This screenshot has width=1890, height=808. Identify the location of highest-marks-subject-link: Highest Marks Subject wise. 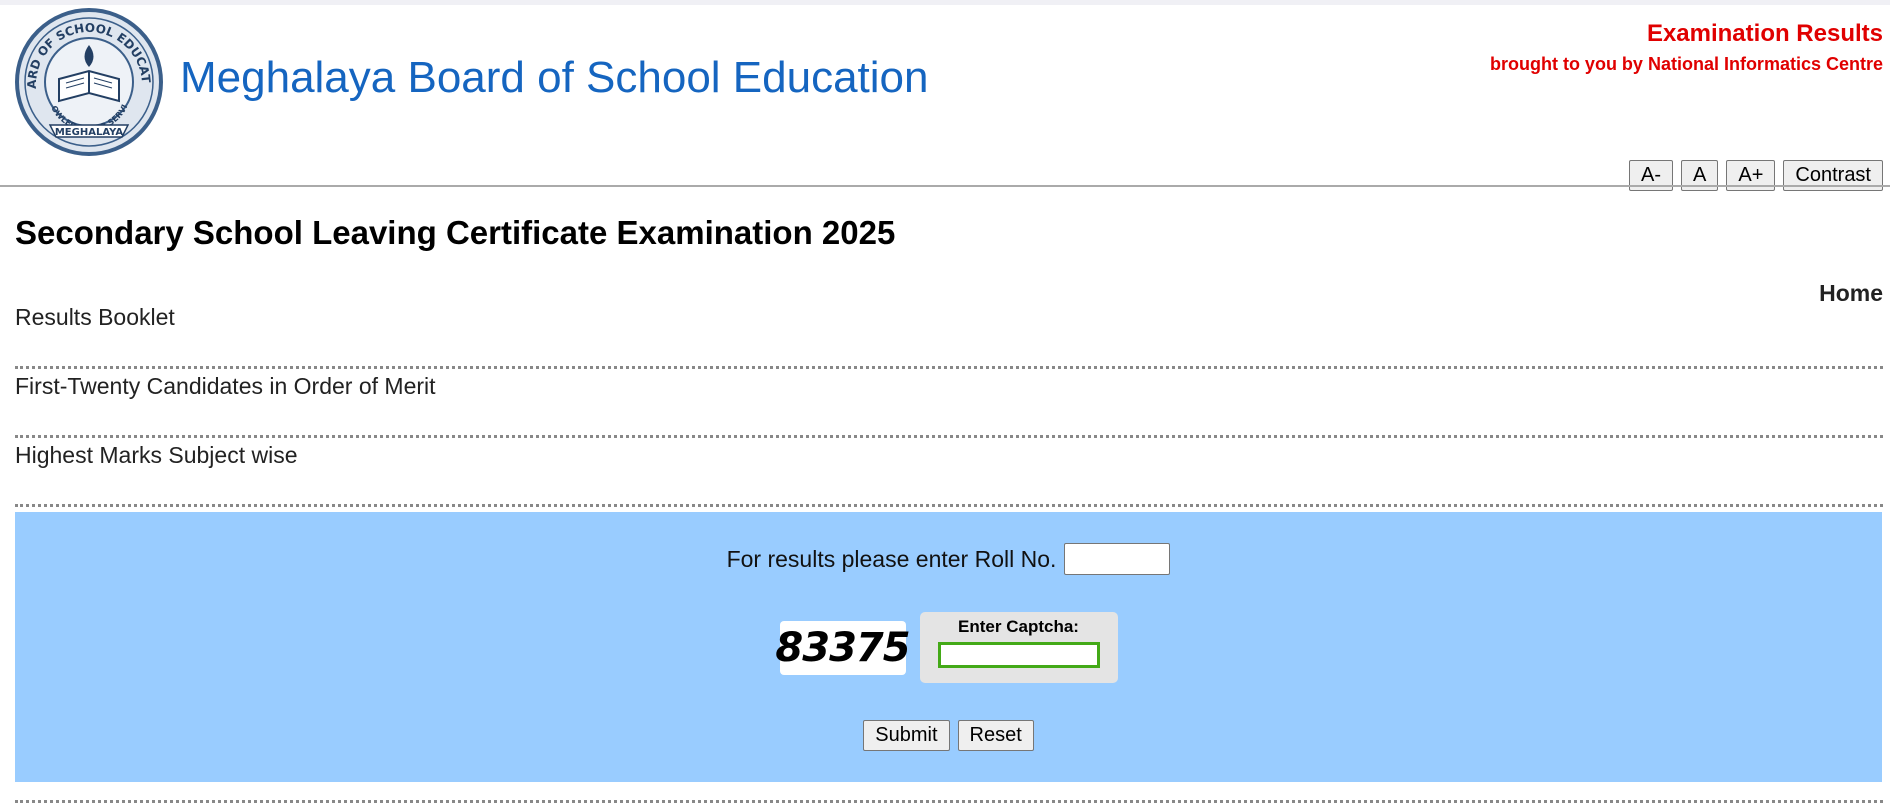
(156, 455).